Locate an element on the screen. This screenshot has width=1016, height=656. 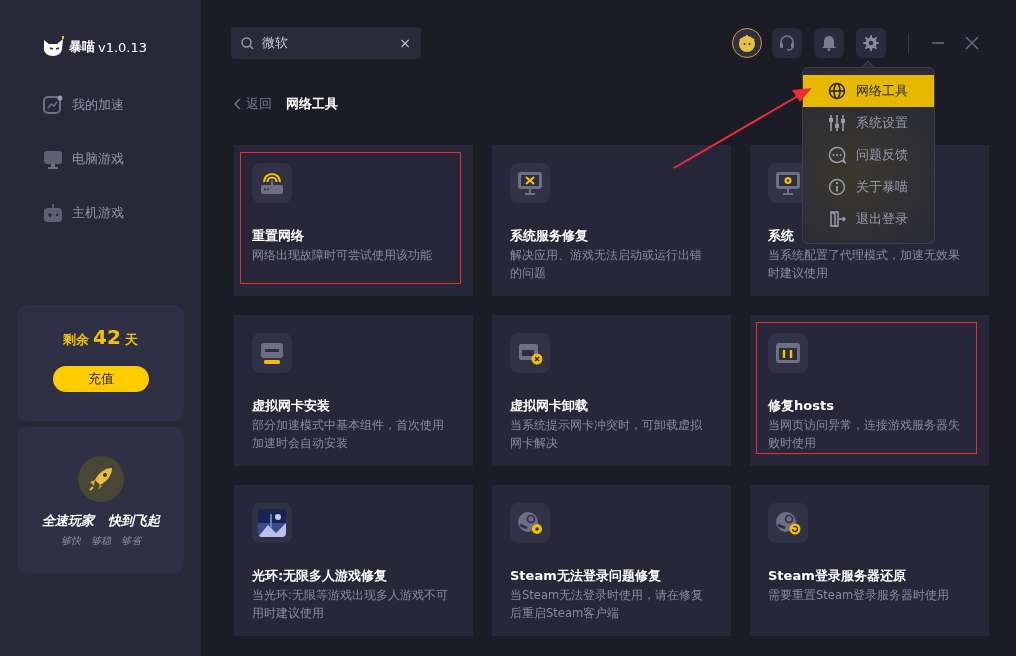
chart-icon is located at coordinates (53, 105).